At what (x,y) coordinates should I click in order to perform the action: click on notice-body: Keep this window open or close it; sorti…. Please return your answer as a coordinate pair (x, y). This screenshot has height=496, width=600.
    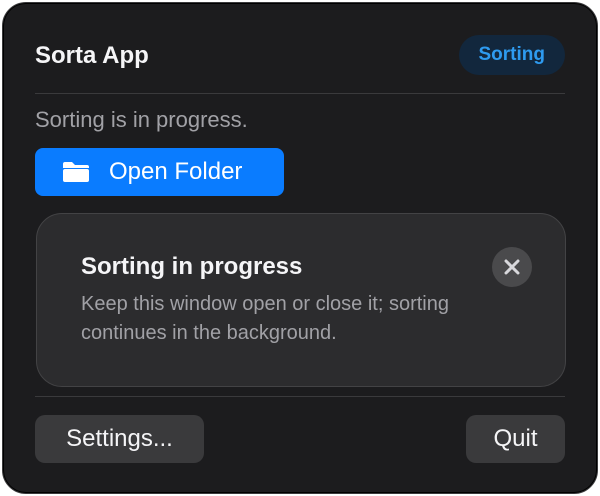
    Looking at the image, I should click on (265, 318).